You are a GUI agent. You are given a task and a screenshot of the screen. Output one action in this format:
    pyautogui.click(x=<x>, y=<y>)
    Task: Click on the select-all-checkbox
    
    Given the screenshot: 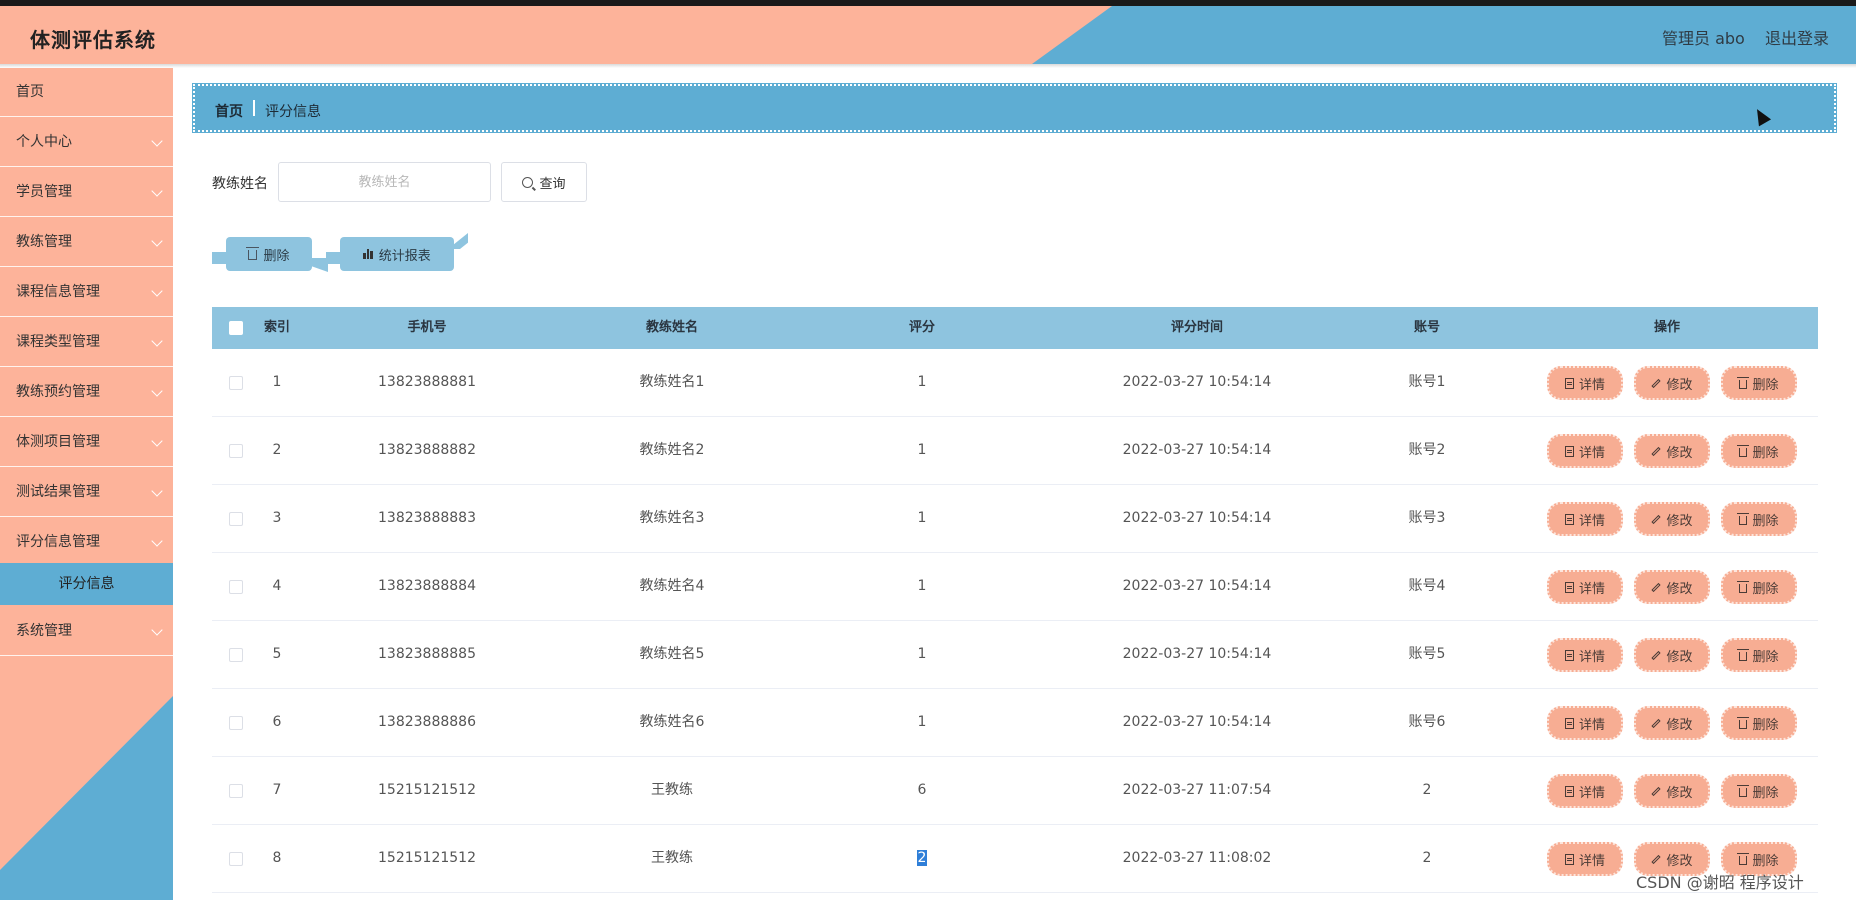 What is the action you would take?
    pyautogui.click(x=236, y=328)
    